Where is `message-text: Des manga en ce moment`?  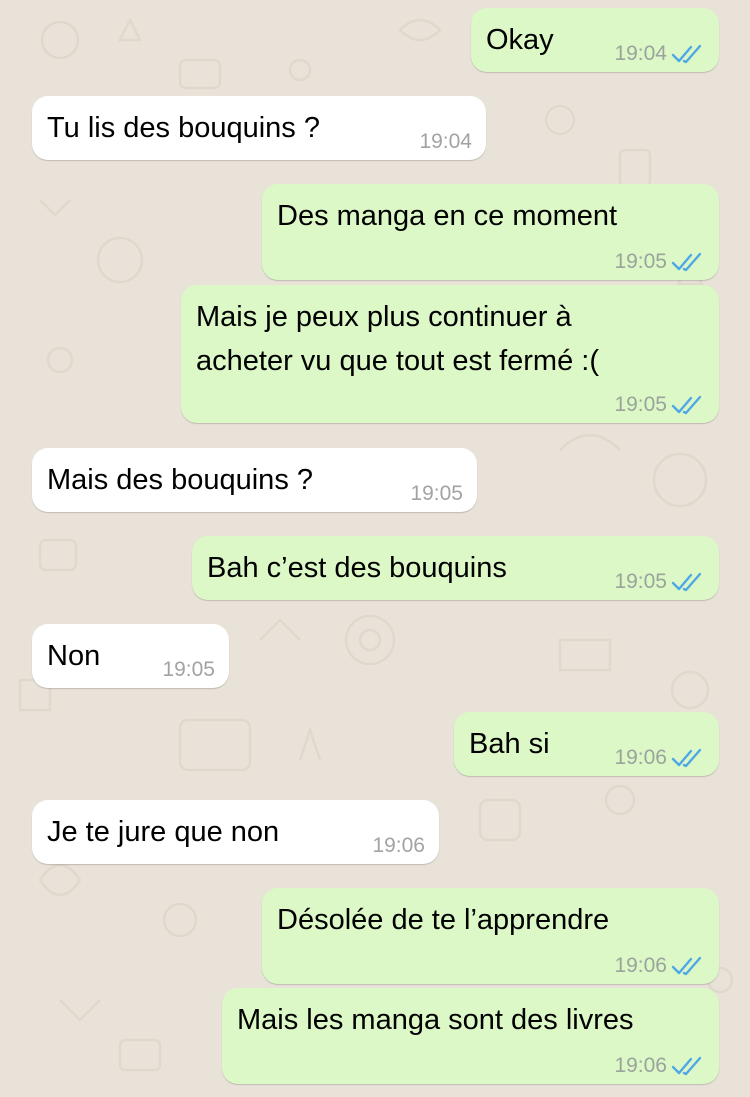 message-text: Des manga en ce moment is located at coordinates (447, 216).